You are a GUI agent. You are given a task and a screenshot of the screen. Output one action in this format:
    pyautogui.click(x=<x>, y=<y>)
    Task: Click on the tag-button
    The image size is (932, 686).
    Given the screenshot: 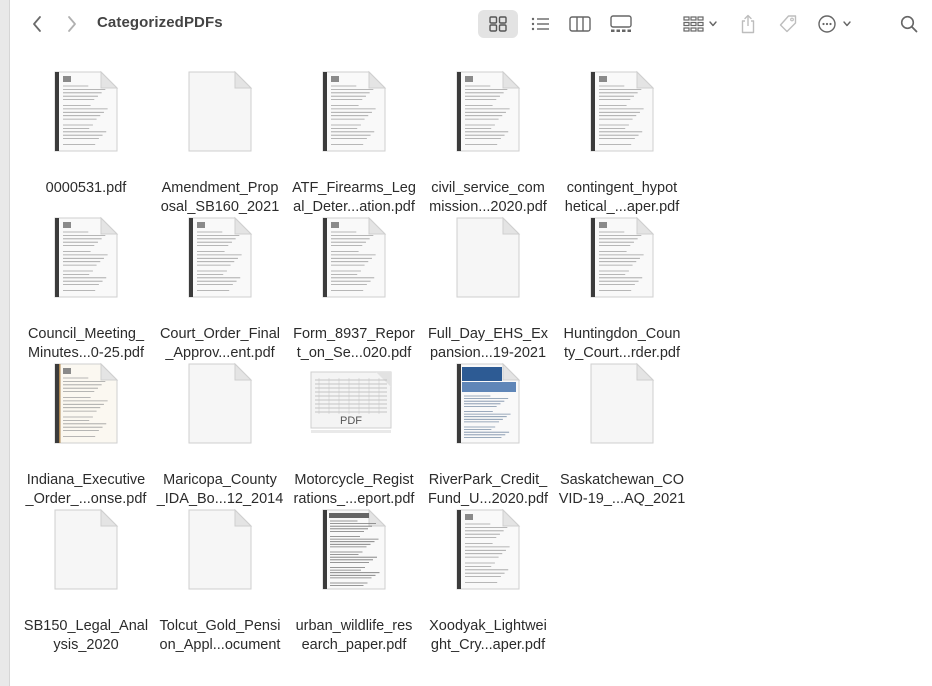 What is the action you would take?
    pyautogui.click(x=788, y=24)
    